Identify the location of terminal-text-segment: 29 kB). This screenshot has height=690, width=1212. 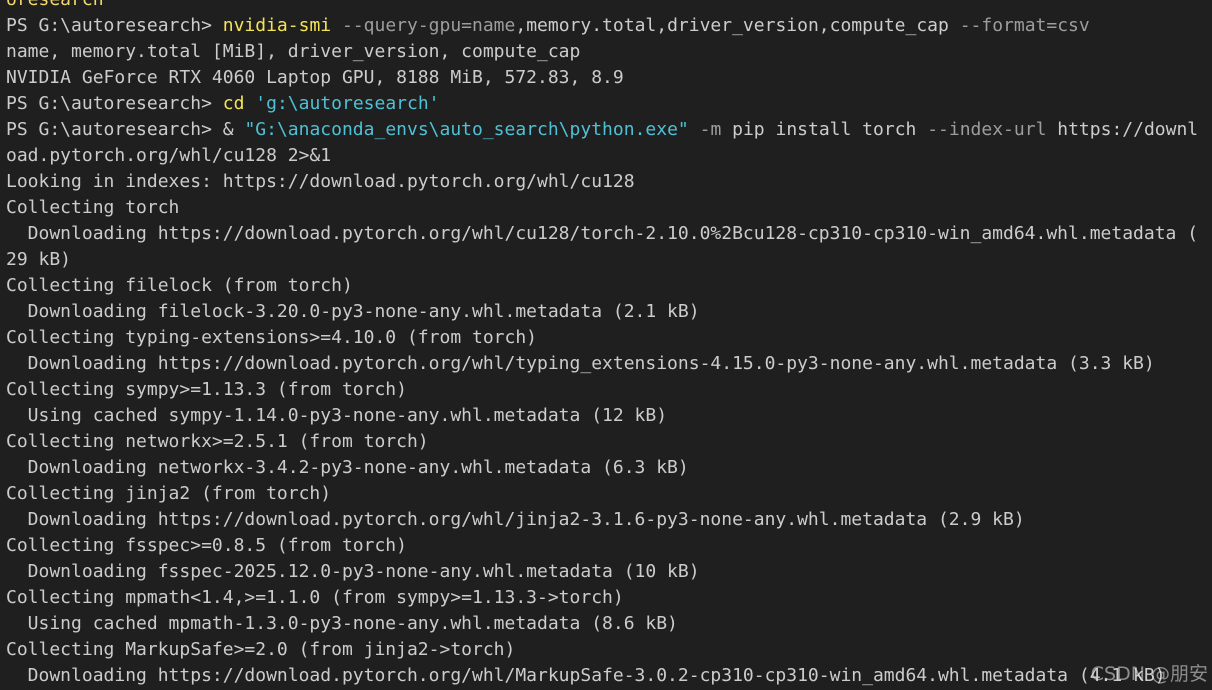
(39, 259).